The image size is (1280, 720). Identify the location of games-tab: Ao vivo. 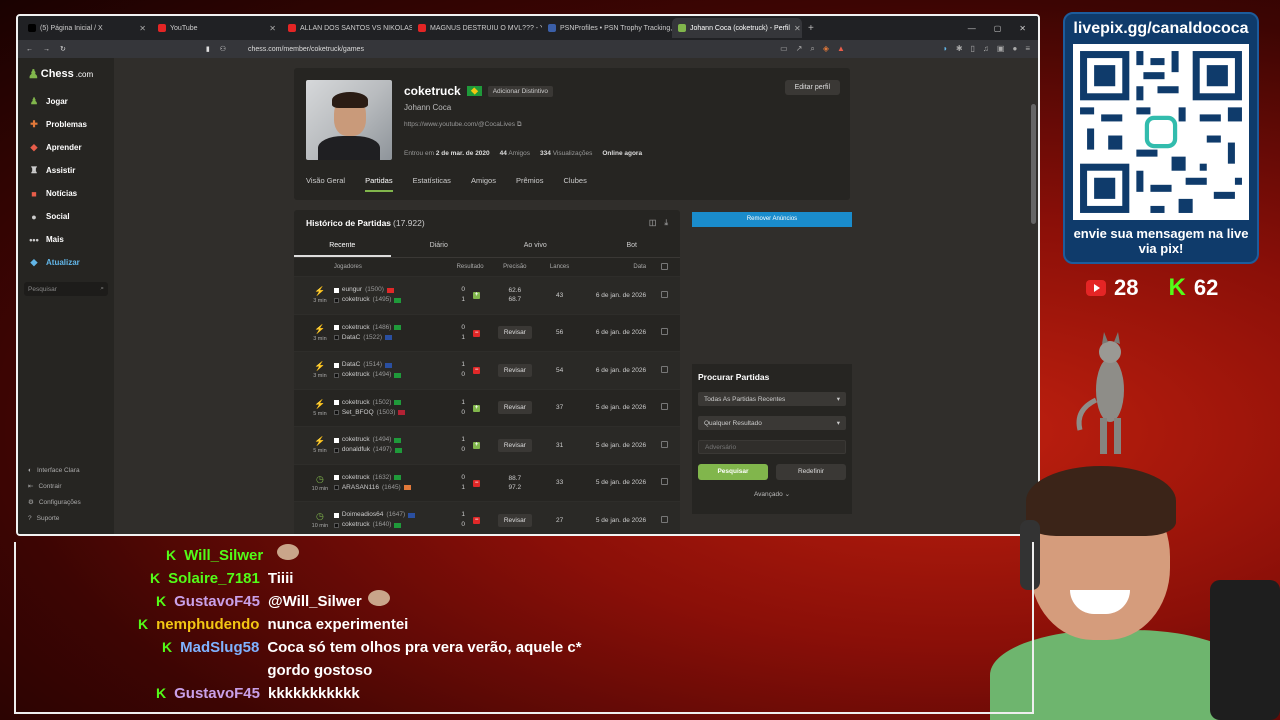
(535, 246).